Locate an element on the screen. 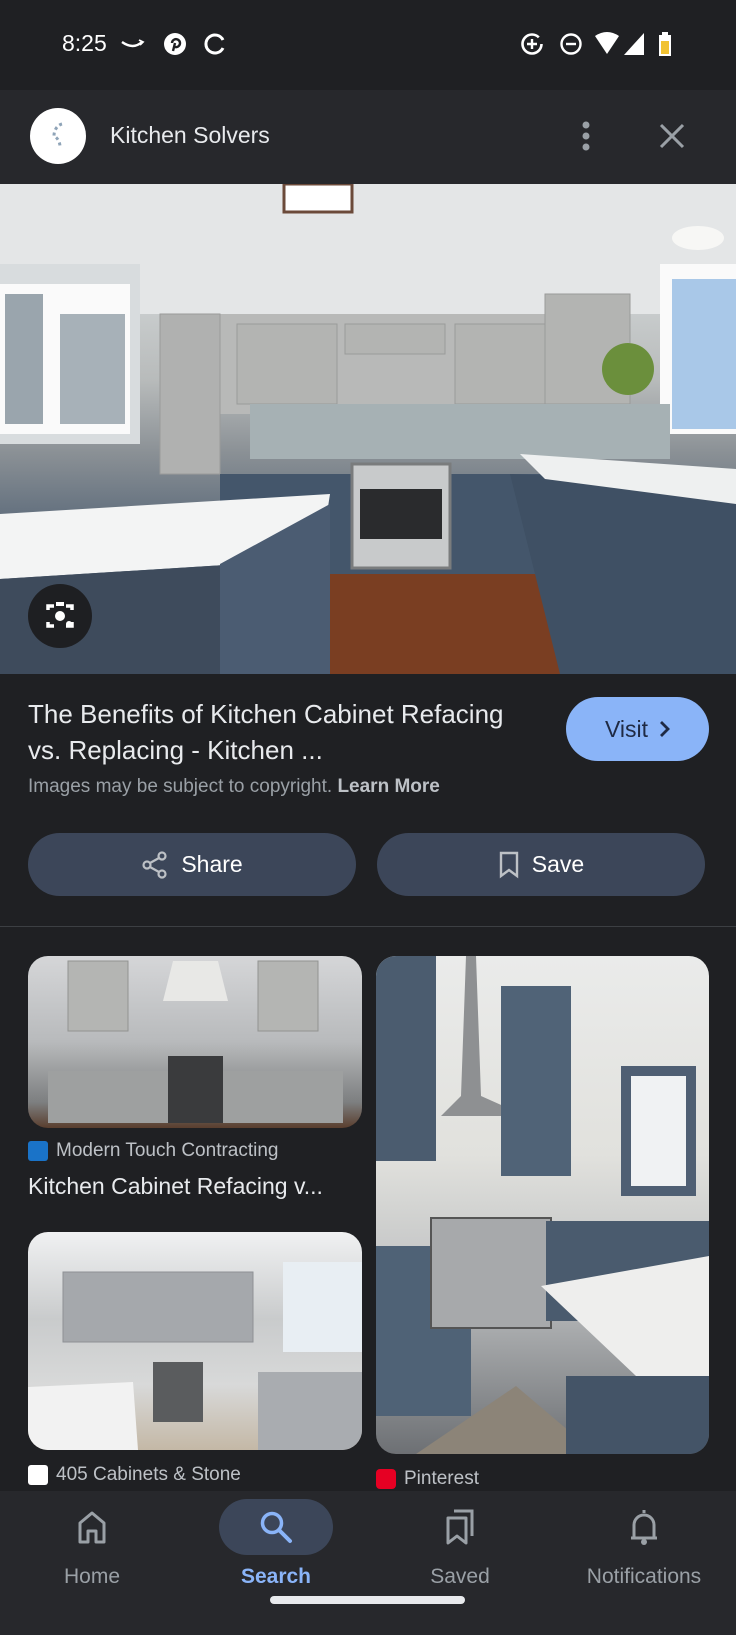 This screenshot has height=1635, width=736. bell-icon is located at coordinates (644, 1527).